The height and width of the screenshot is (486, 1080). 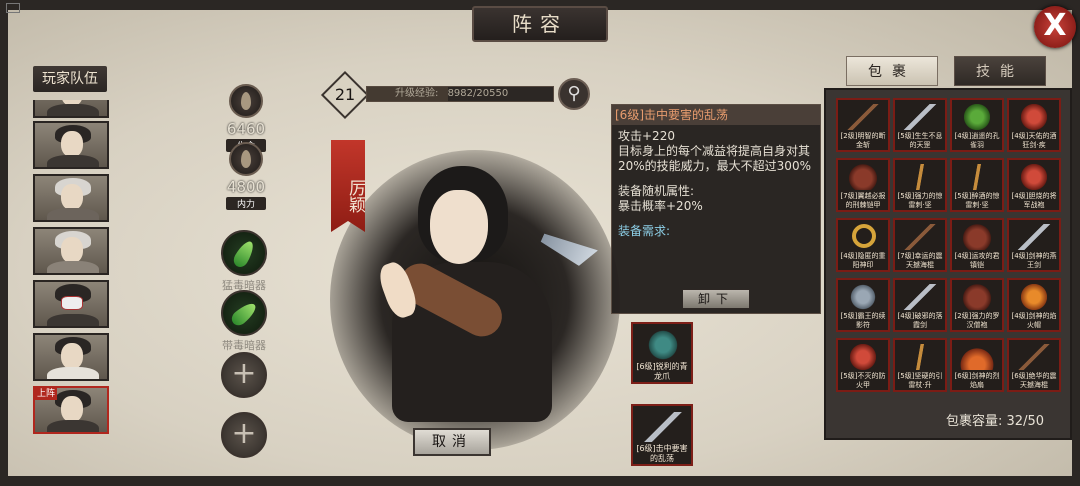 What do you see at coordinates (244, 345) in the screenshot?
I see `skill-name: 带毒暗器` at bounding box center [244, 345].